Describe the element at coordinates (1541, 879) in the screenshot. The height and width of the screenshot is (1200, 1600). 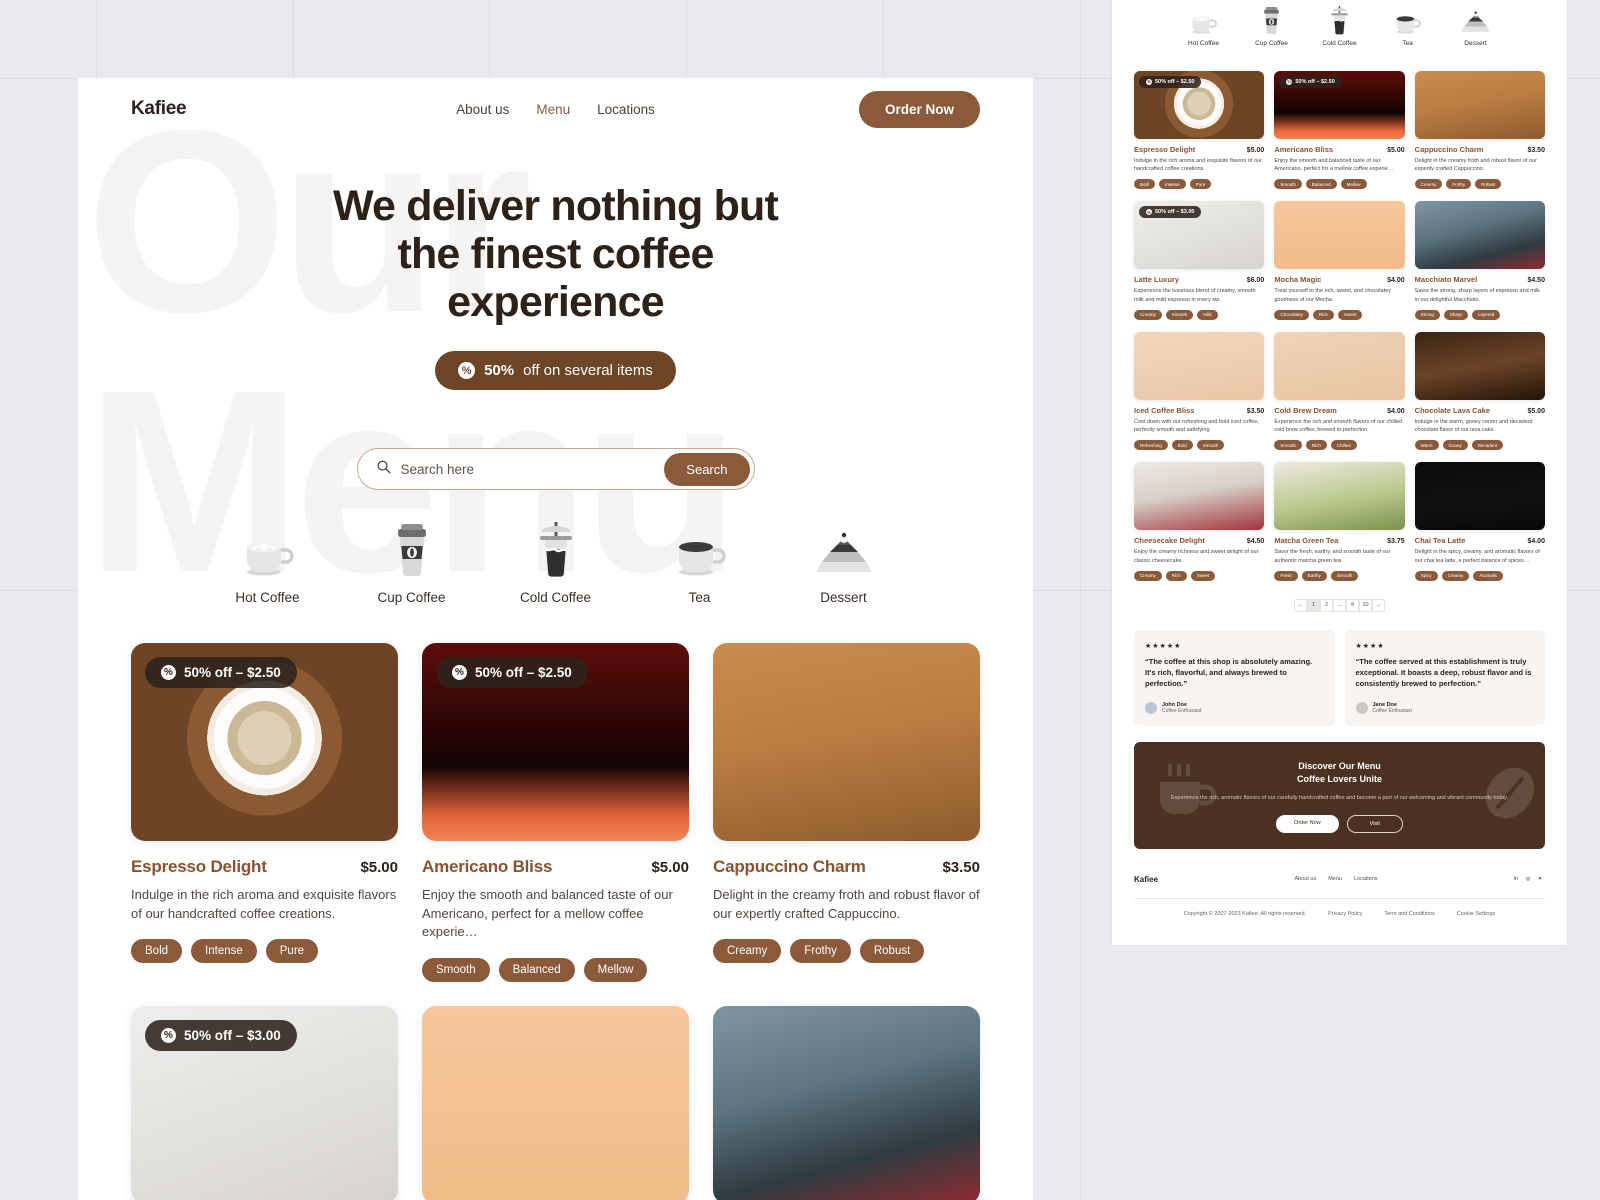
I see `x-icon: ✕` at that location.